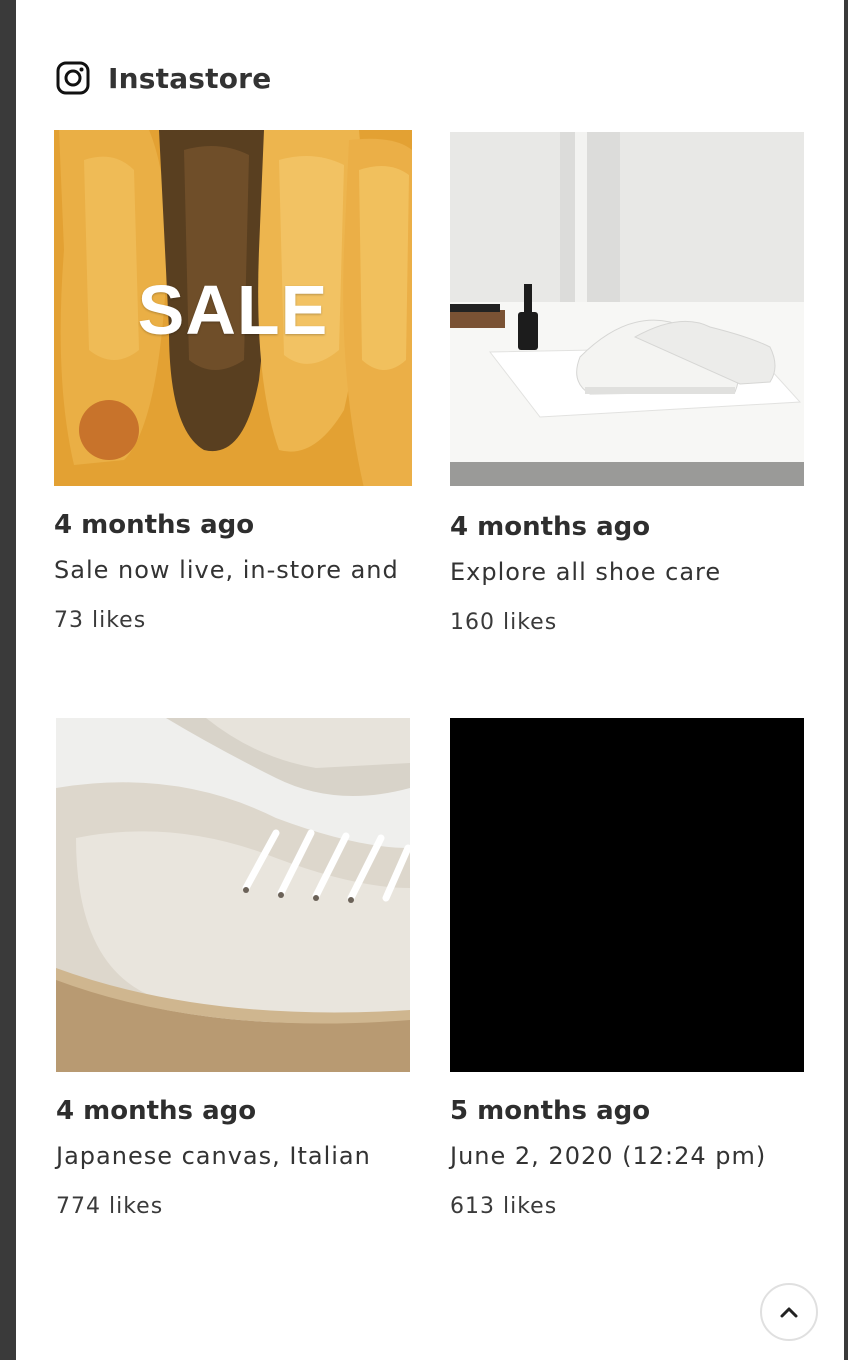 The image size is (848, 1360). Describe the element at coordinates (550, 1111) in the screenshot. I see `post-time: 5 months ago` at that location.